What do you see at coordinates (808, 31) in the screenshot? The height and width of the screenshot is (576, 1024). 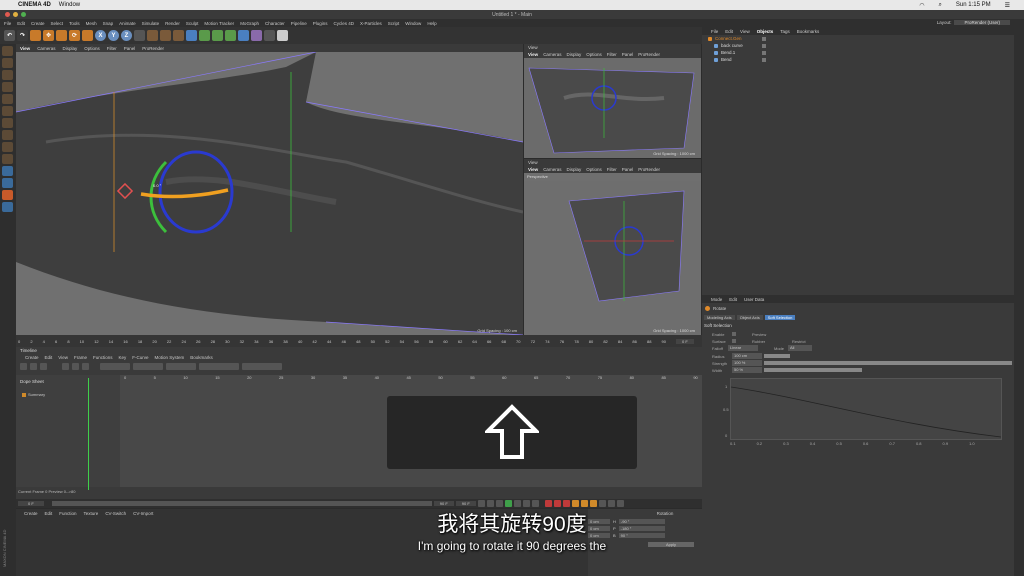 I see `object-menu-item: Bookmarks` at bounding box center [808, 31].